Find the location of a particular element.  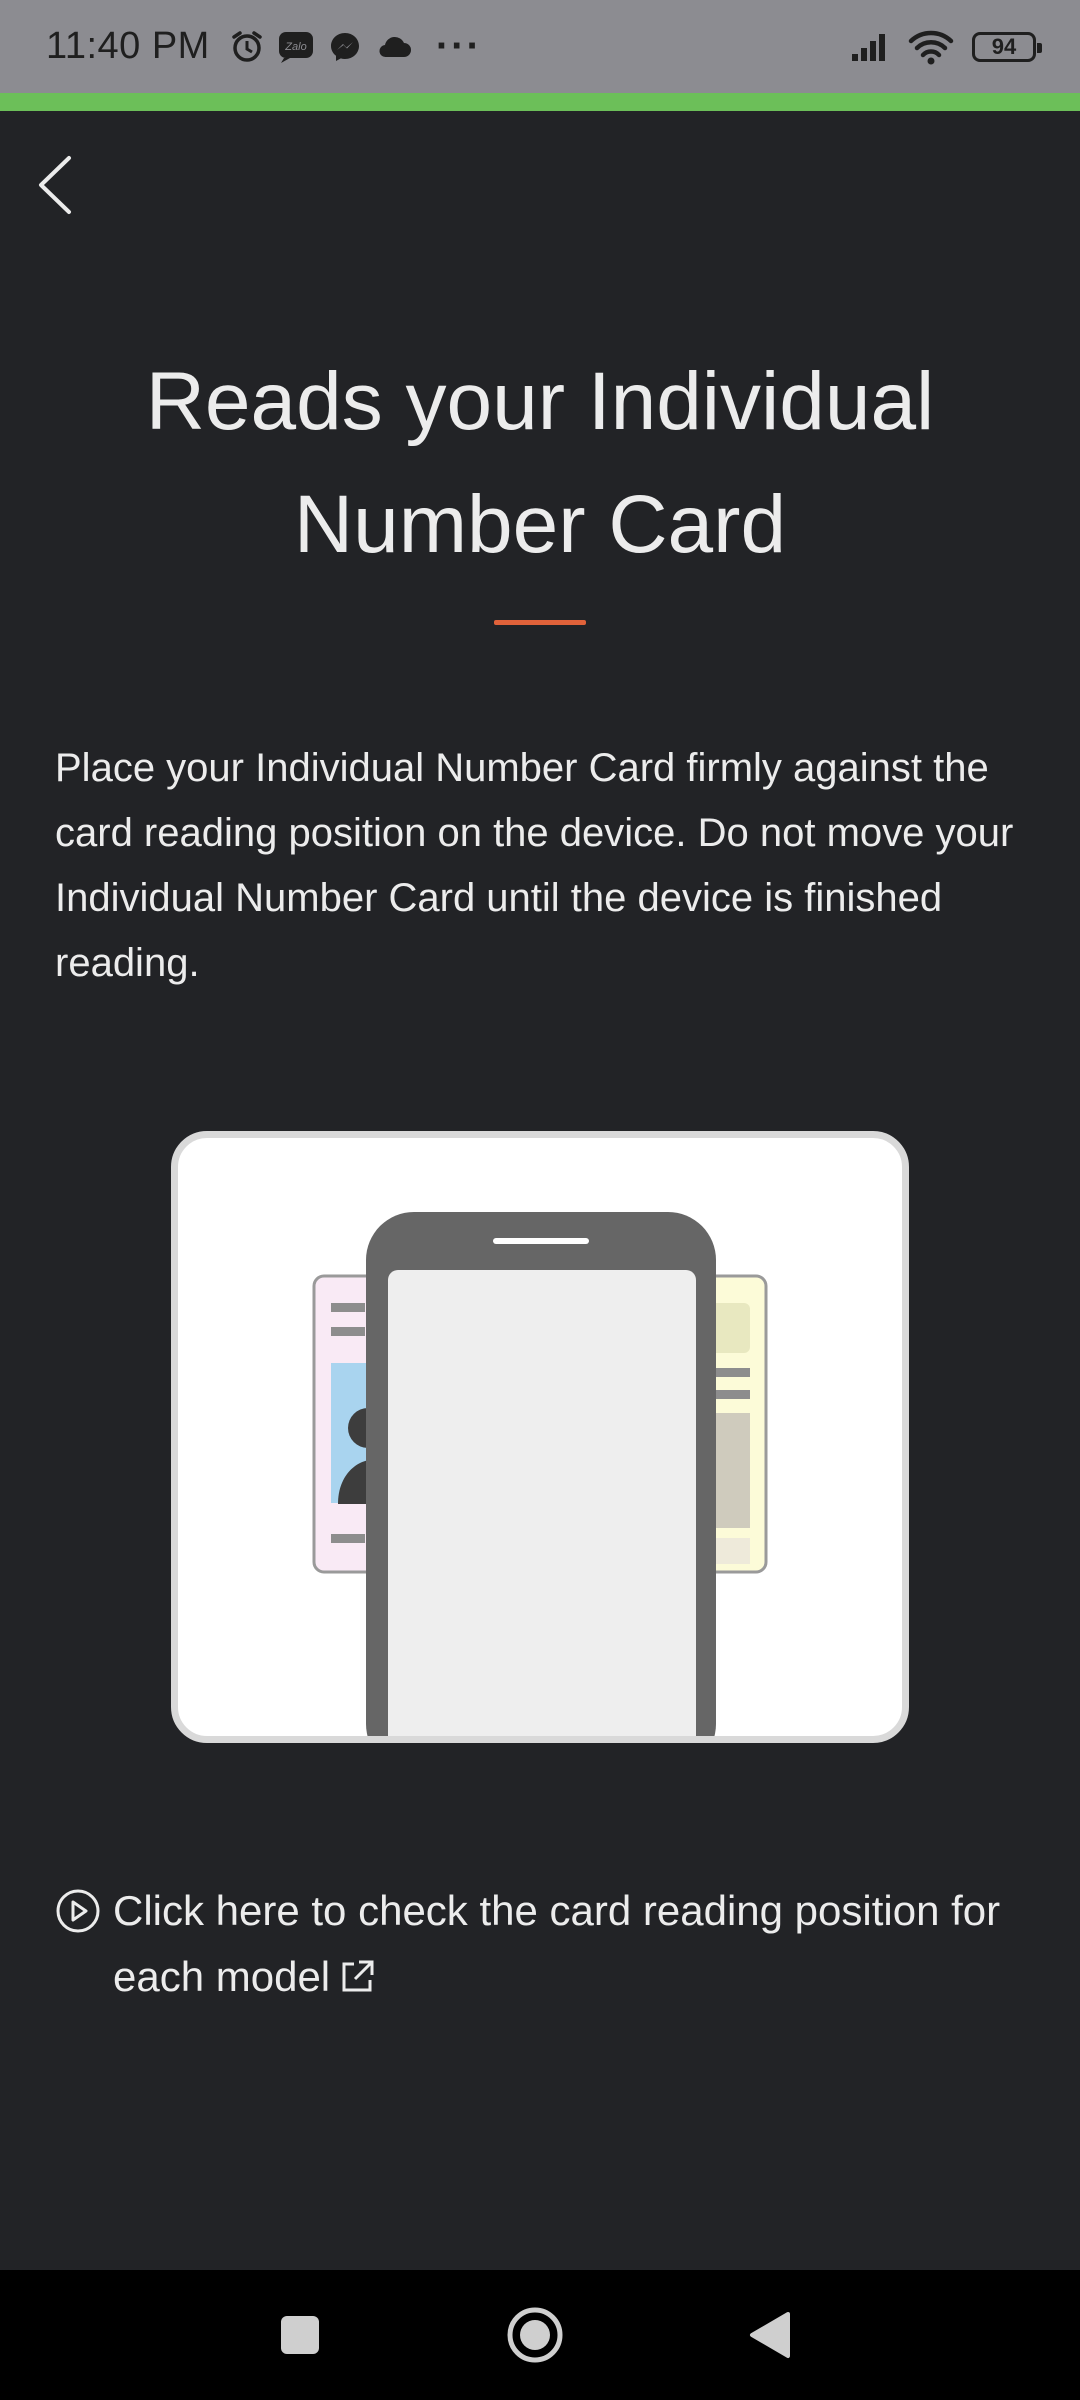

triangle-back-icon is located at coordinates (770, 2335).